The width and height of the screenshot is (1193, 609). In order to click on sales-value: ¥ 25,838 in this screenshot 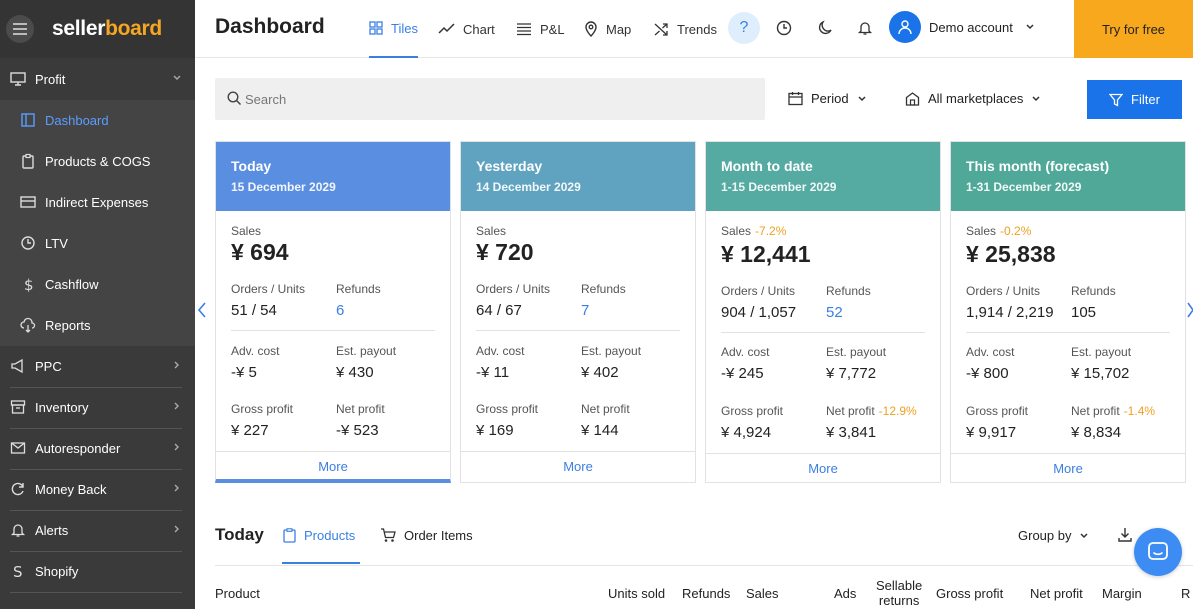, I will do `click(1011, 254)`.